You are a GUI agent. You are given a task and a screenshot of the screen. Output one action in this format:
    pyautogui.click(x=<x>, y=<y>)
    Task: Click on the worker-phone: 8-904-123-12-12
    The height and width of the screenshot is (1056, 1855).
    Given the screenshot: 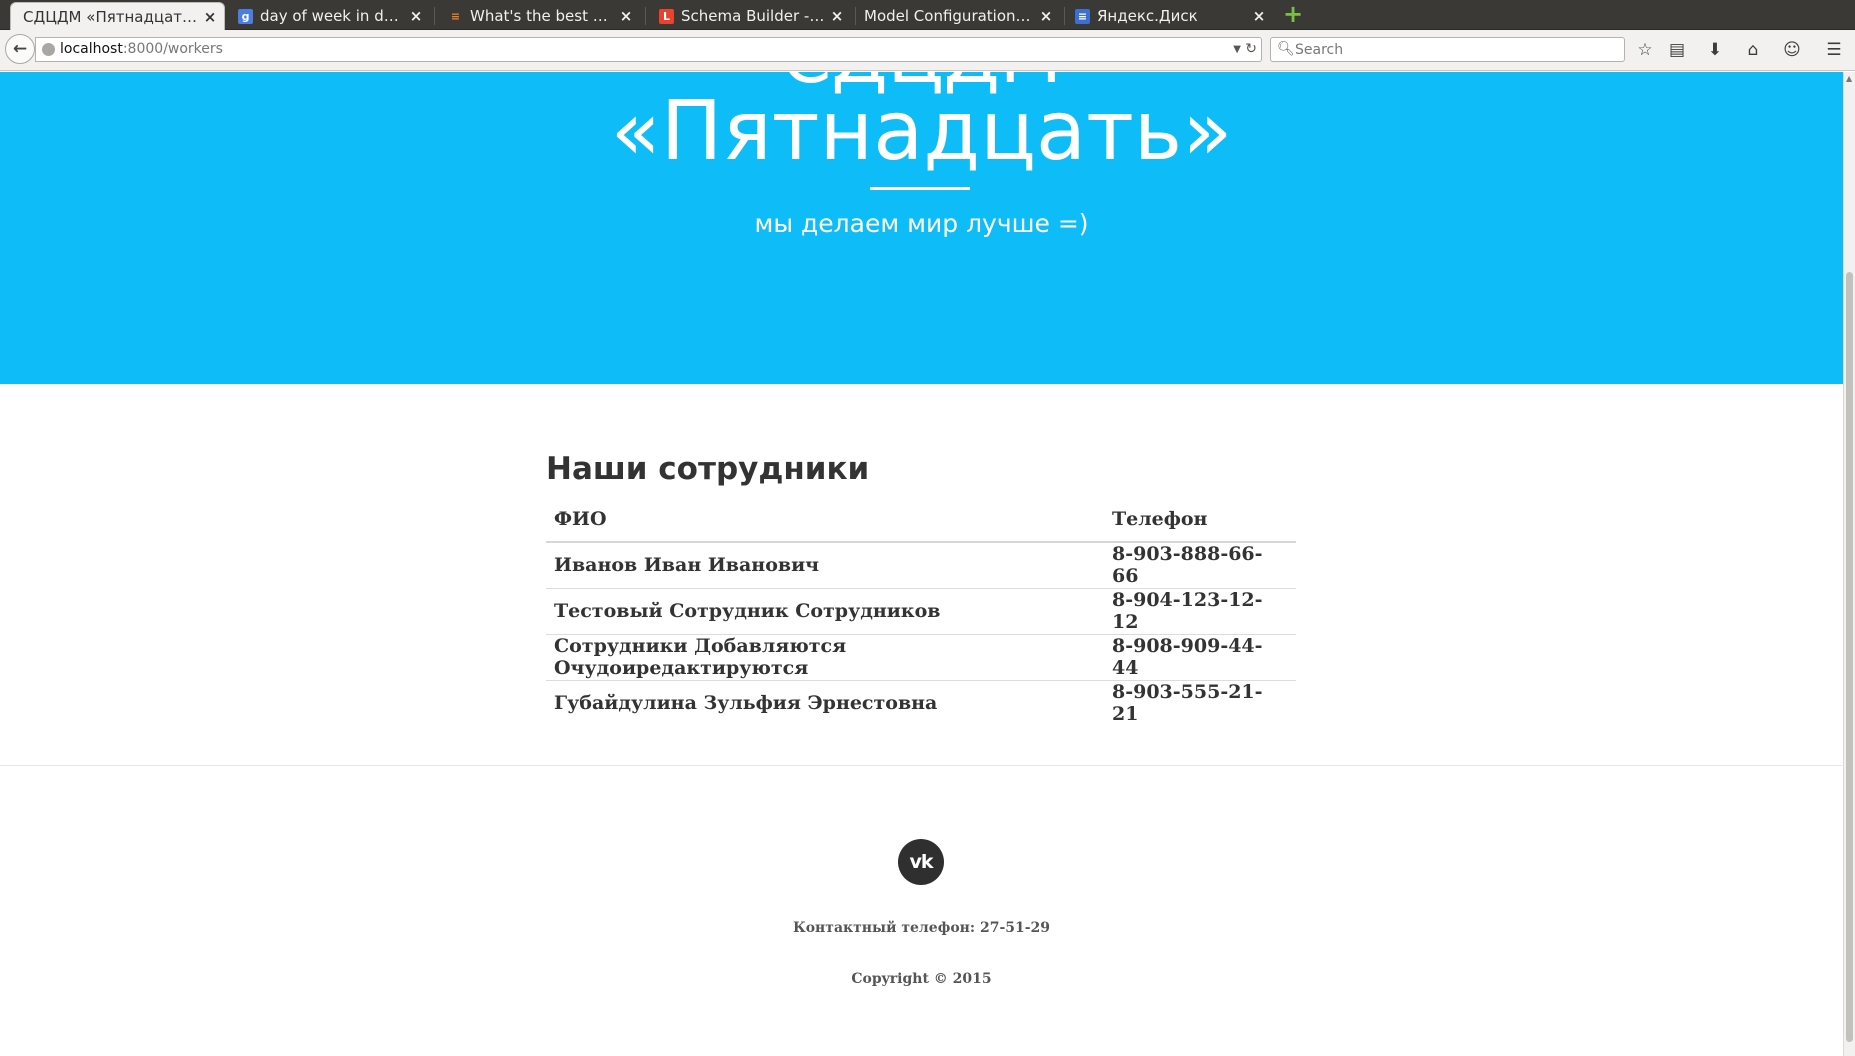 What is the action you would take?
    pyautogui.click(x=1200, y=610)
    